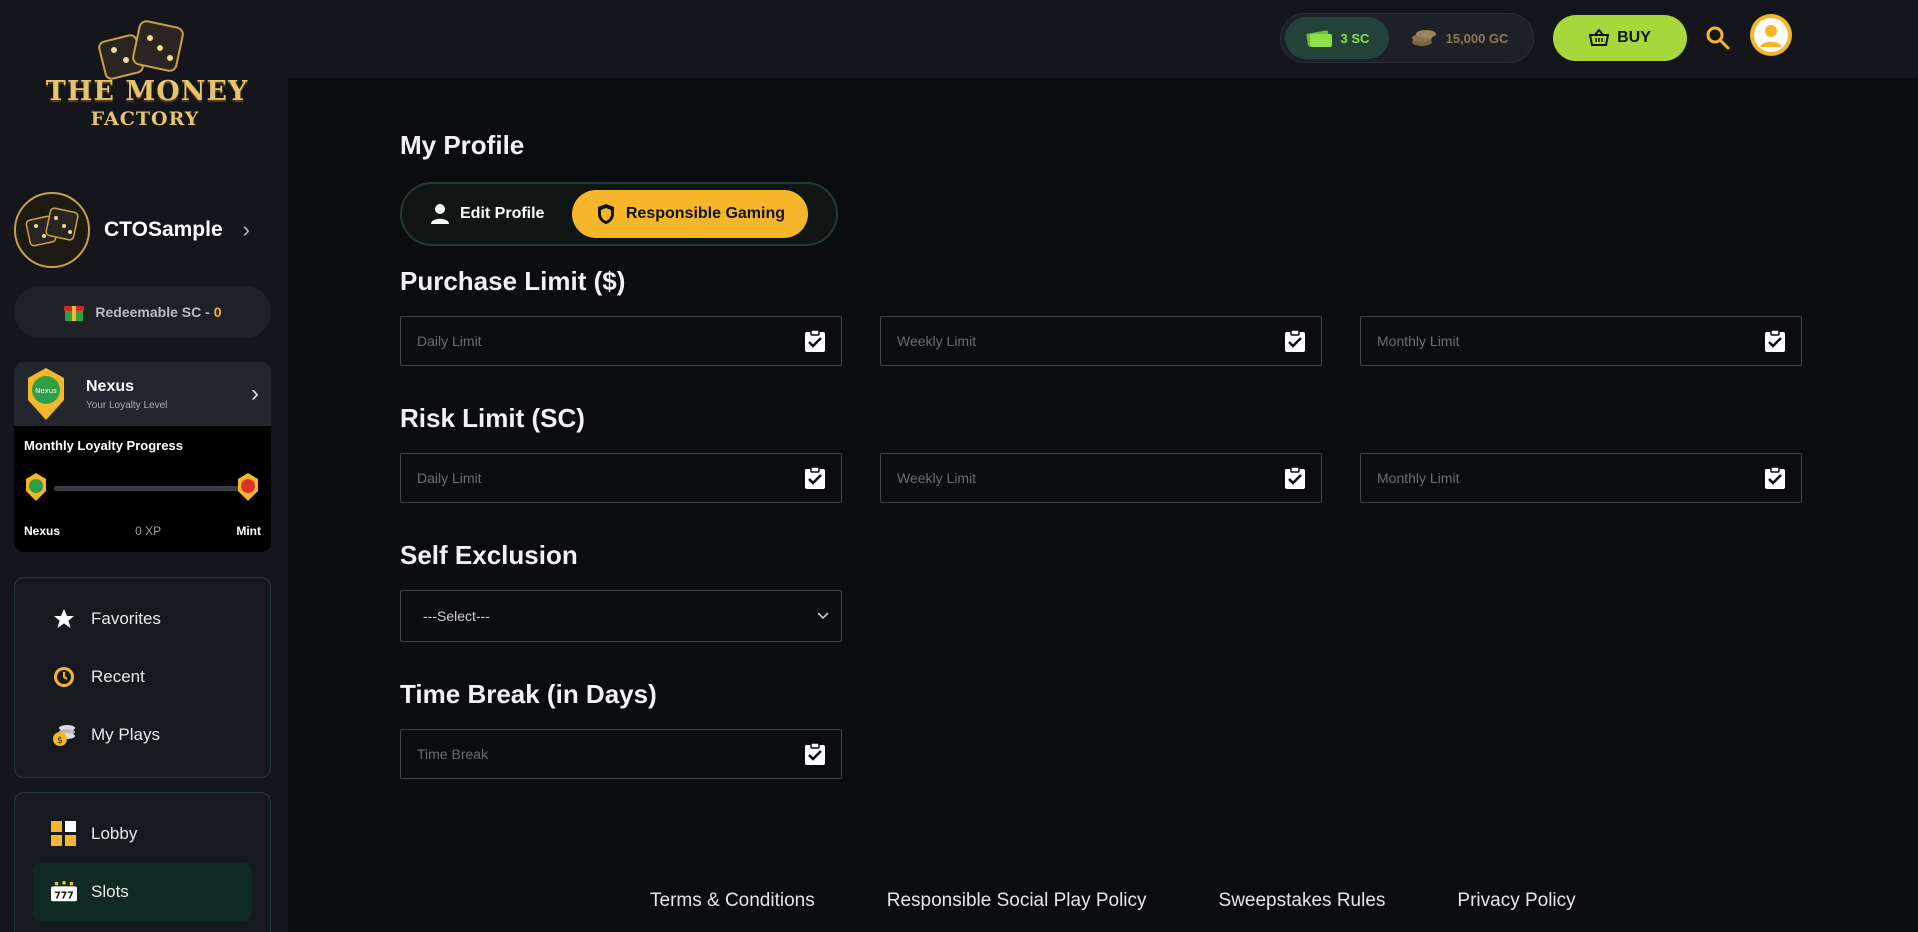  I want to click on loyalty-header: Nexus Nexus Your Loyalty Level ›, so click(142, 394).